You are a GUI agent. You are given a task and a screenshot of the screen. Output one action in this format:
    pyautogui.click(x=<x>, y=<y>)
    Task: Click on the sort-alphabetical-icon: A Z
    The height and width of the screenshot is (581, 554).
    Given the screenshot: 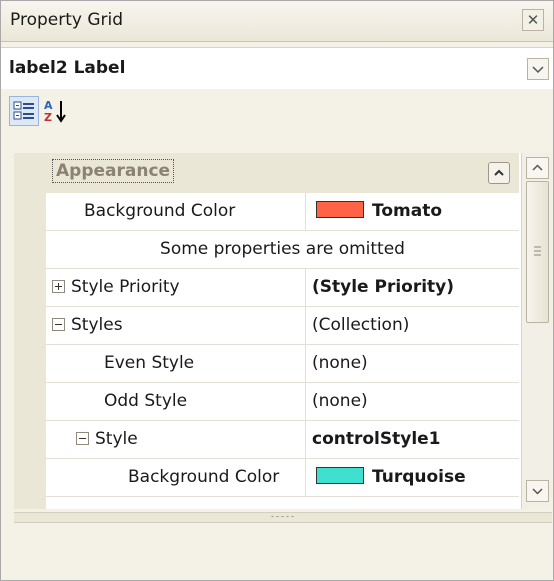 What is the action you would take?
    pyautogui.click(x=55, y=111)
    